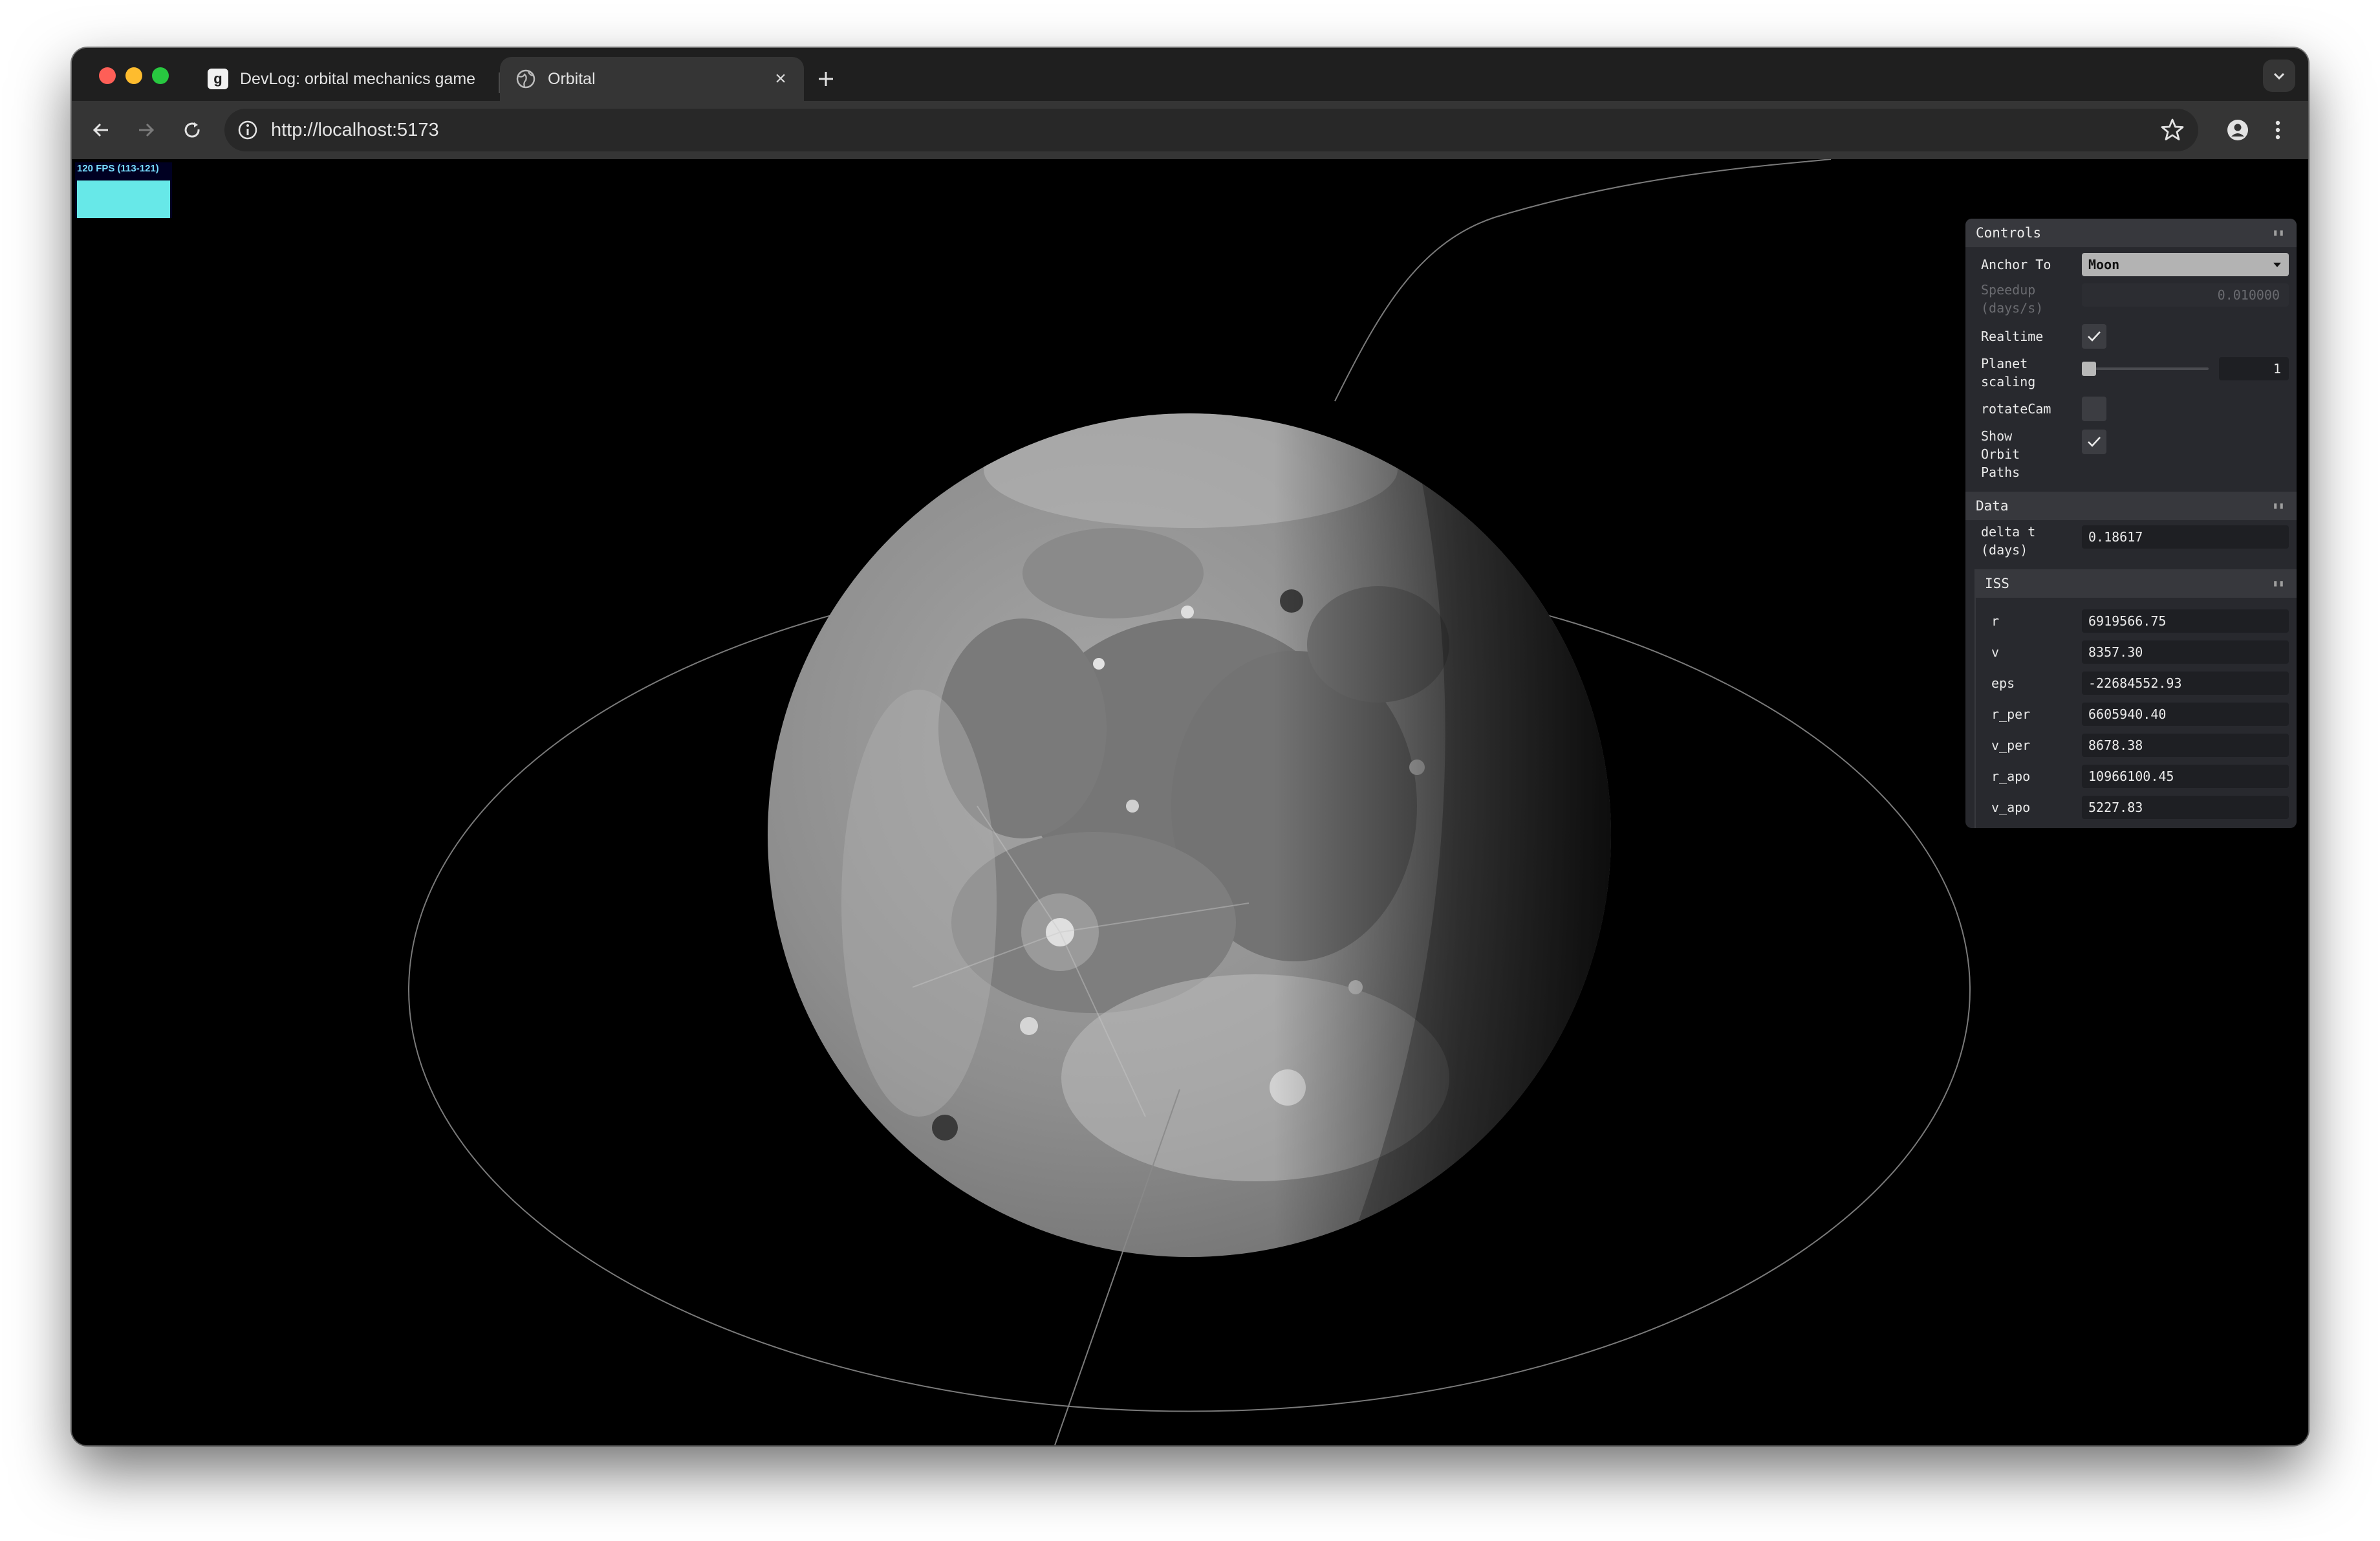 This screenshot has height=1541, width=2380. Describe the element at coordinates (2012, 336) in the screenshot. I see `realtime-label: Realtime` at that location.